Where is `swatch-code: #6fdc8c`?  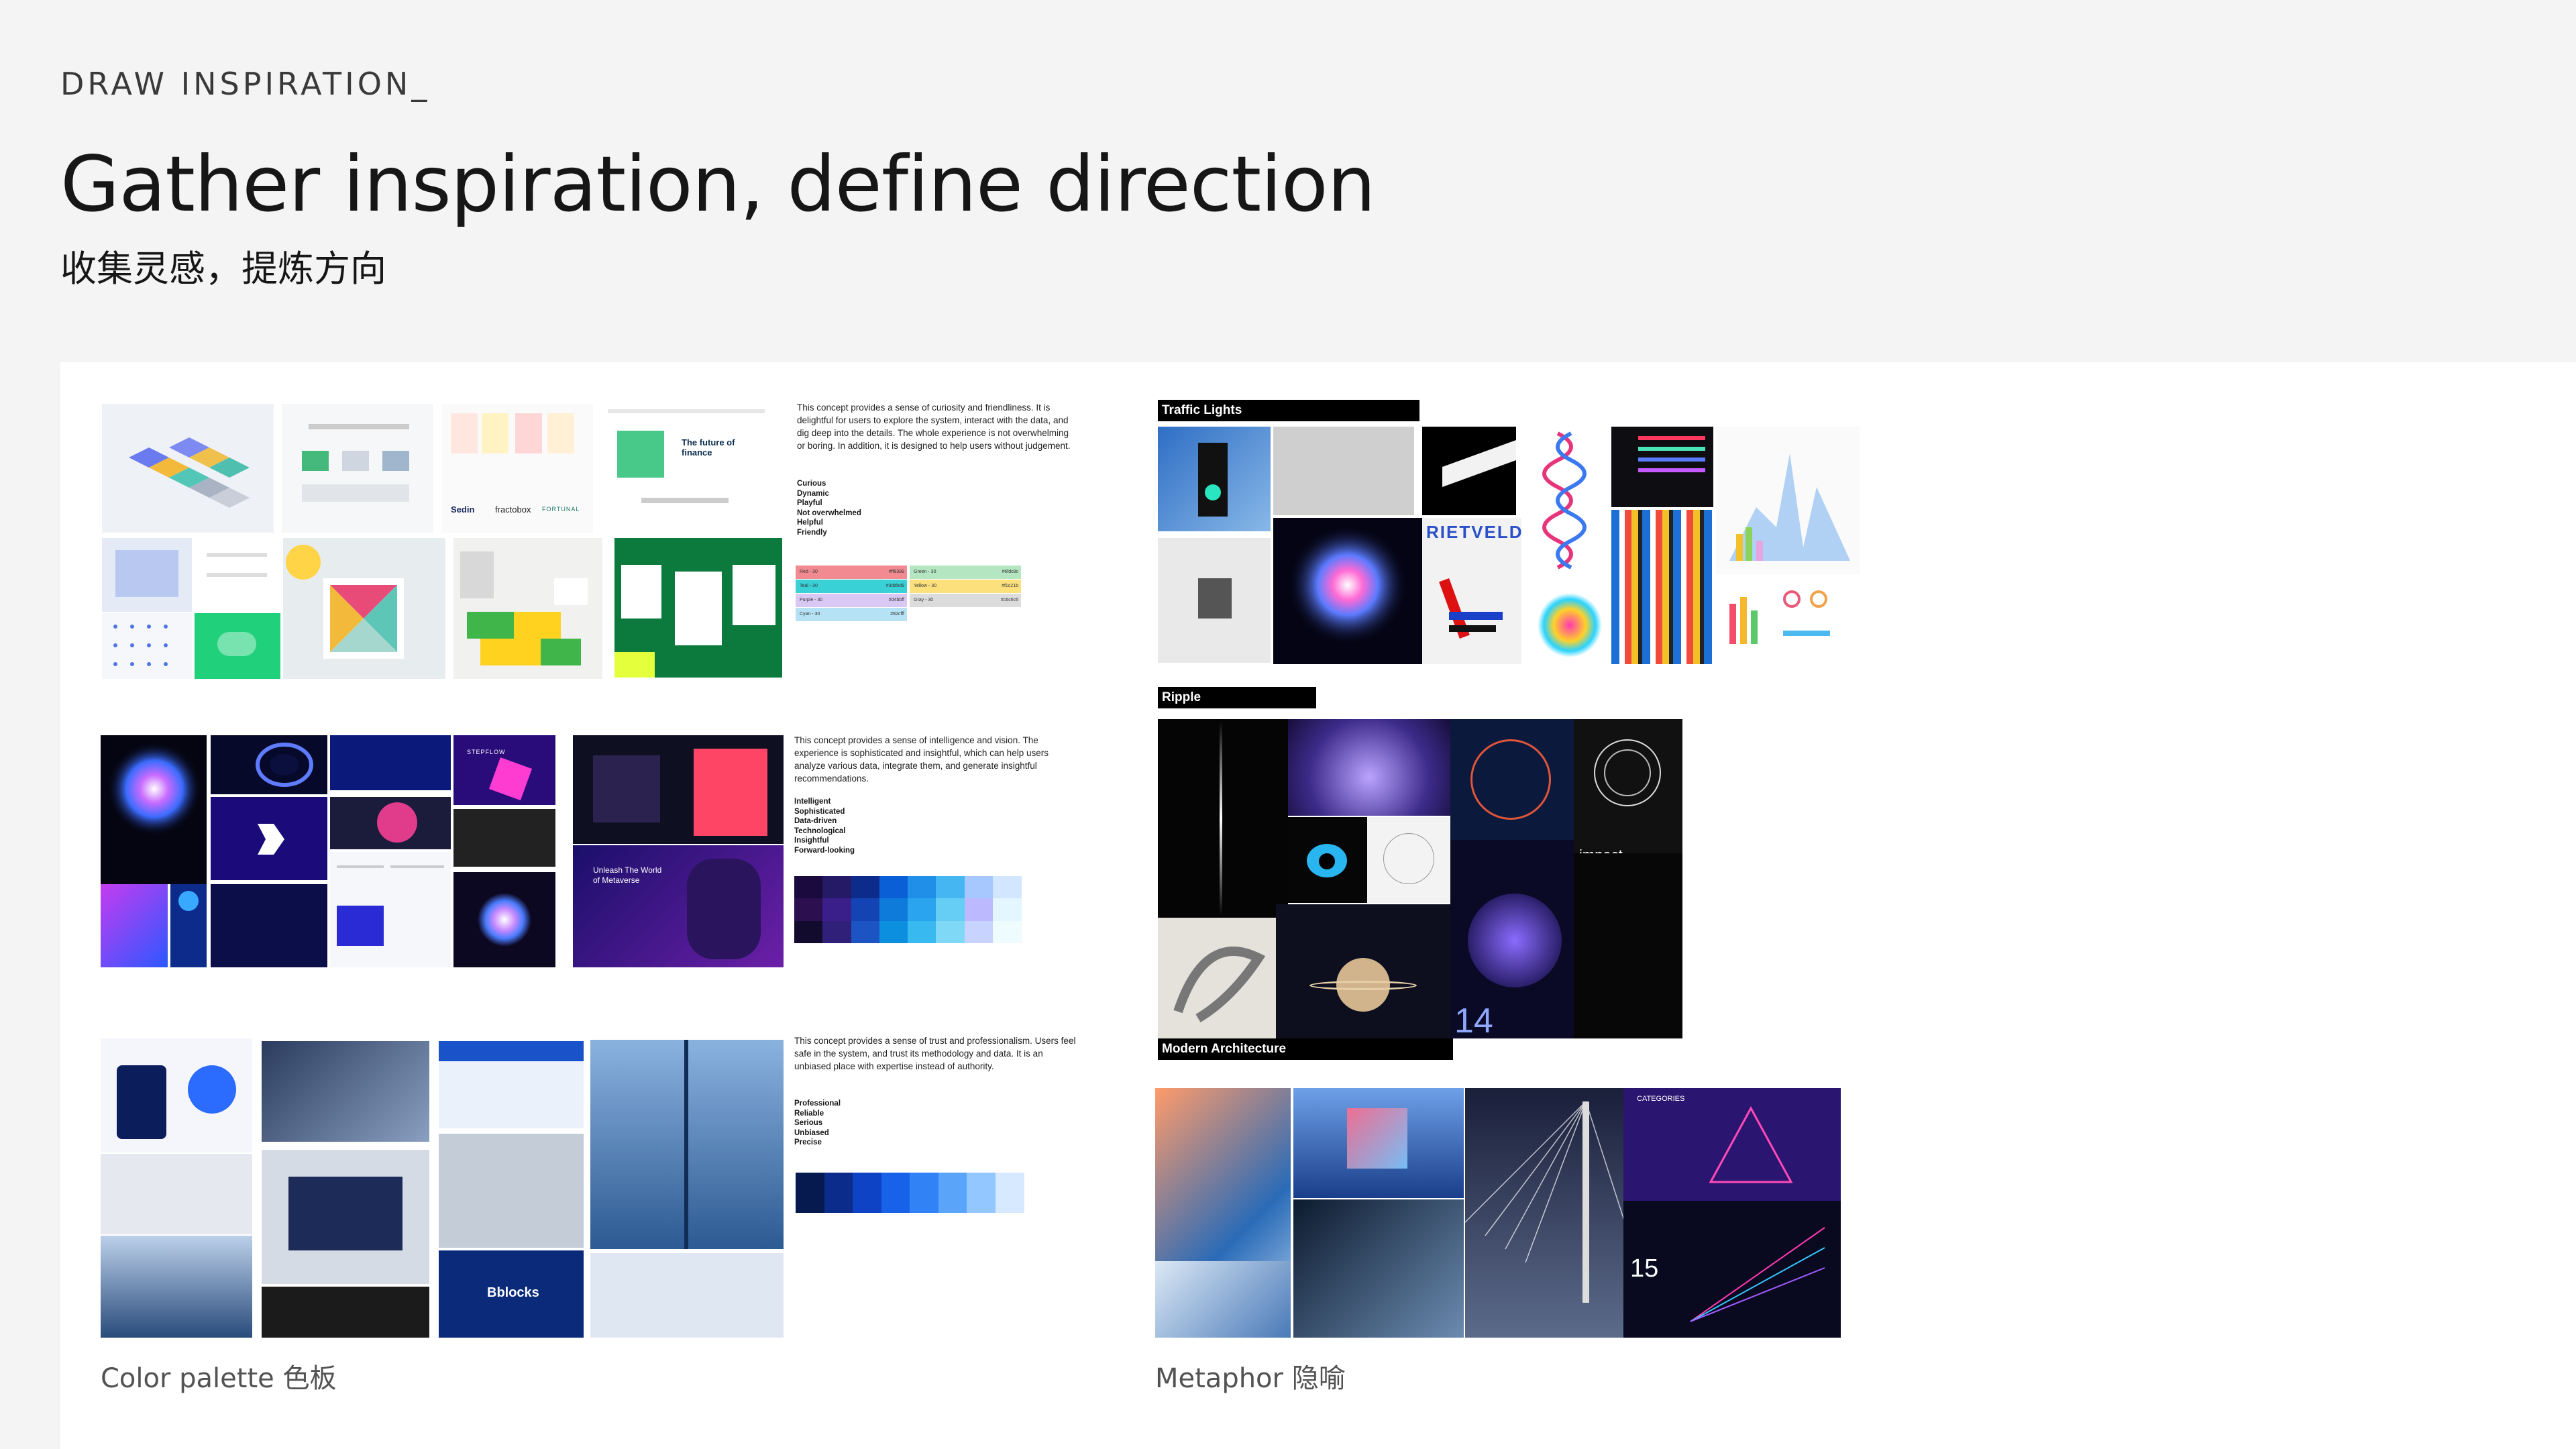 swatch-code: #6fdc8c is located at coordinates (1010, 572).